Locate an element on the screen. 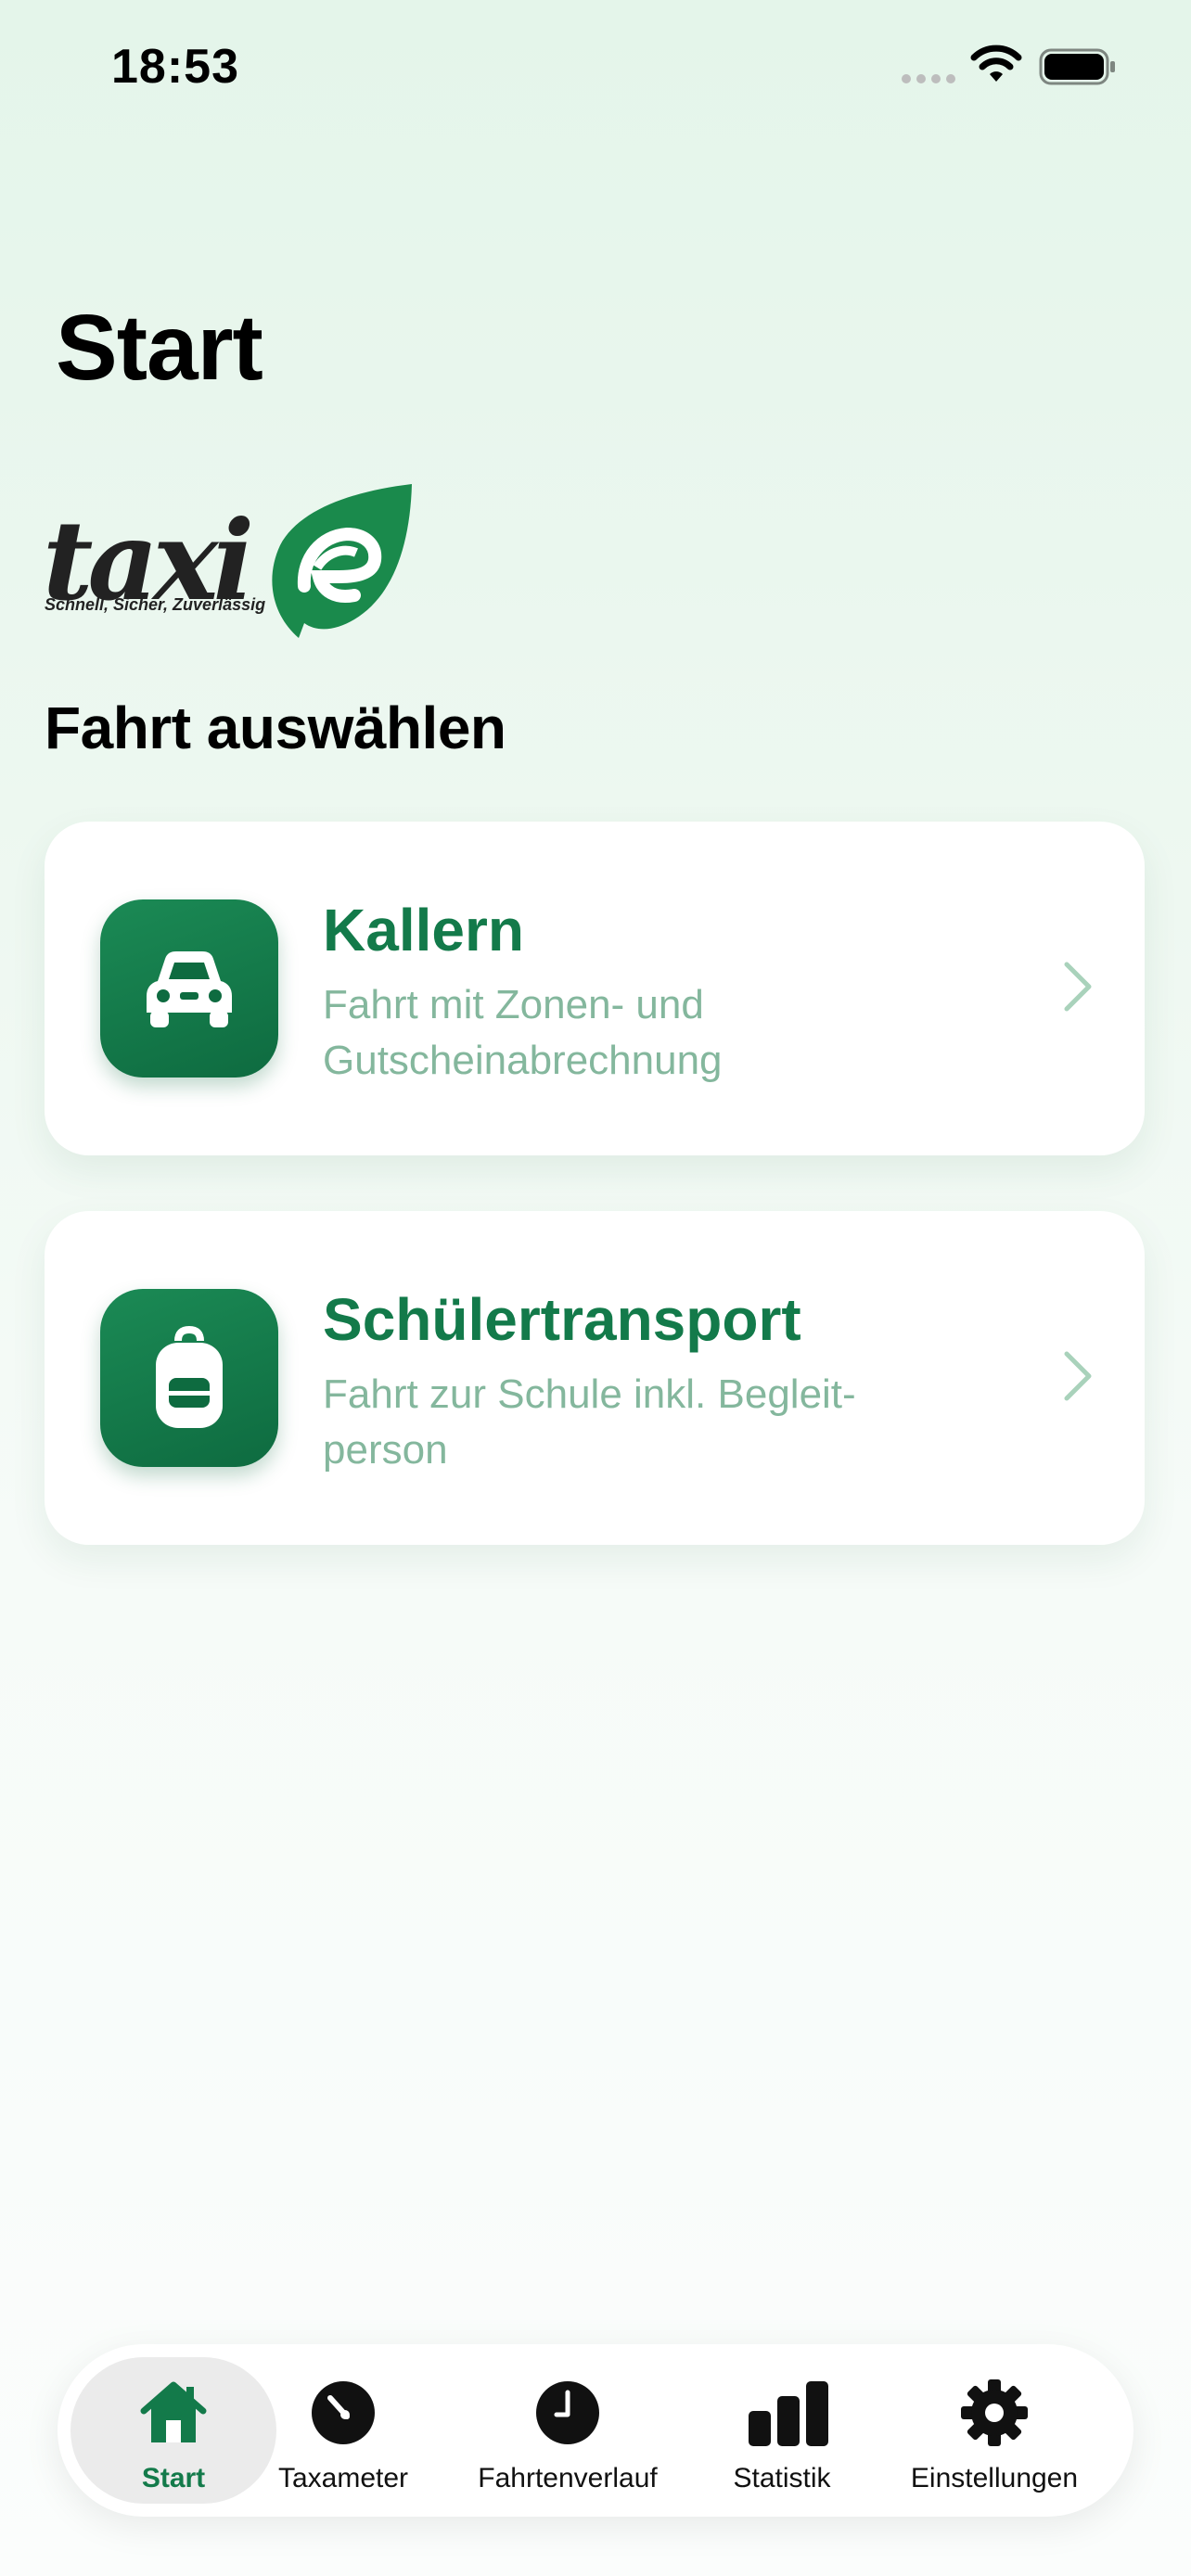 This screenshot has width=1191, height=2576. taxie-logo: taxi Schnell, Sicher, Zuverlässig is located at coordinates (228, 563).